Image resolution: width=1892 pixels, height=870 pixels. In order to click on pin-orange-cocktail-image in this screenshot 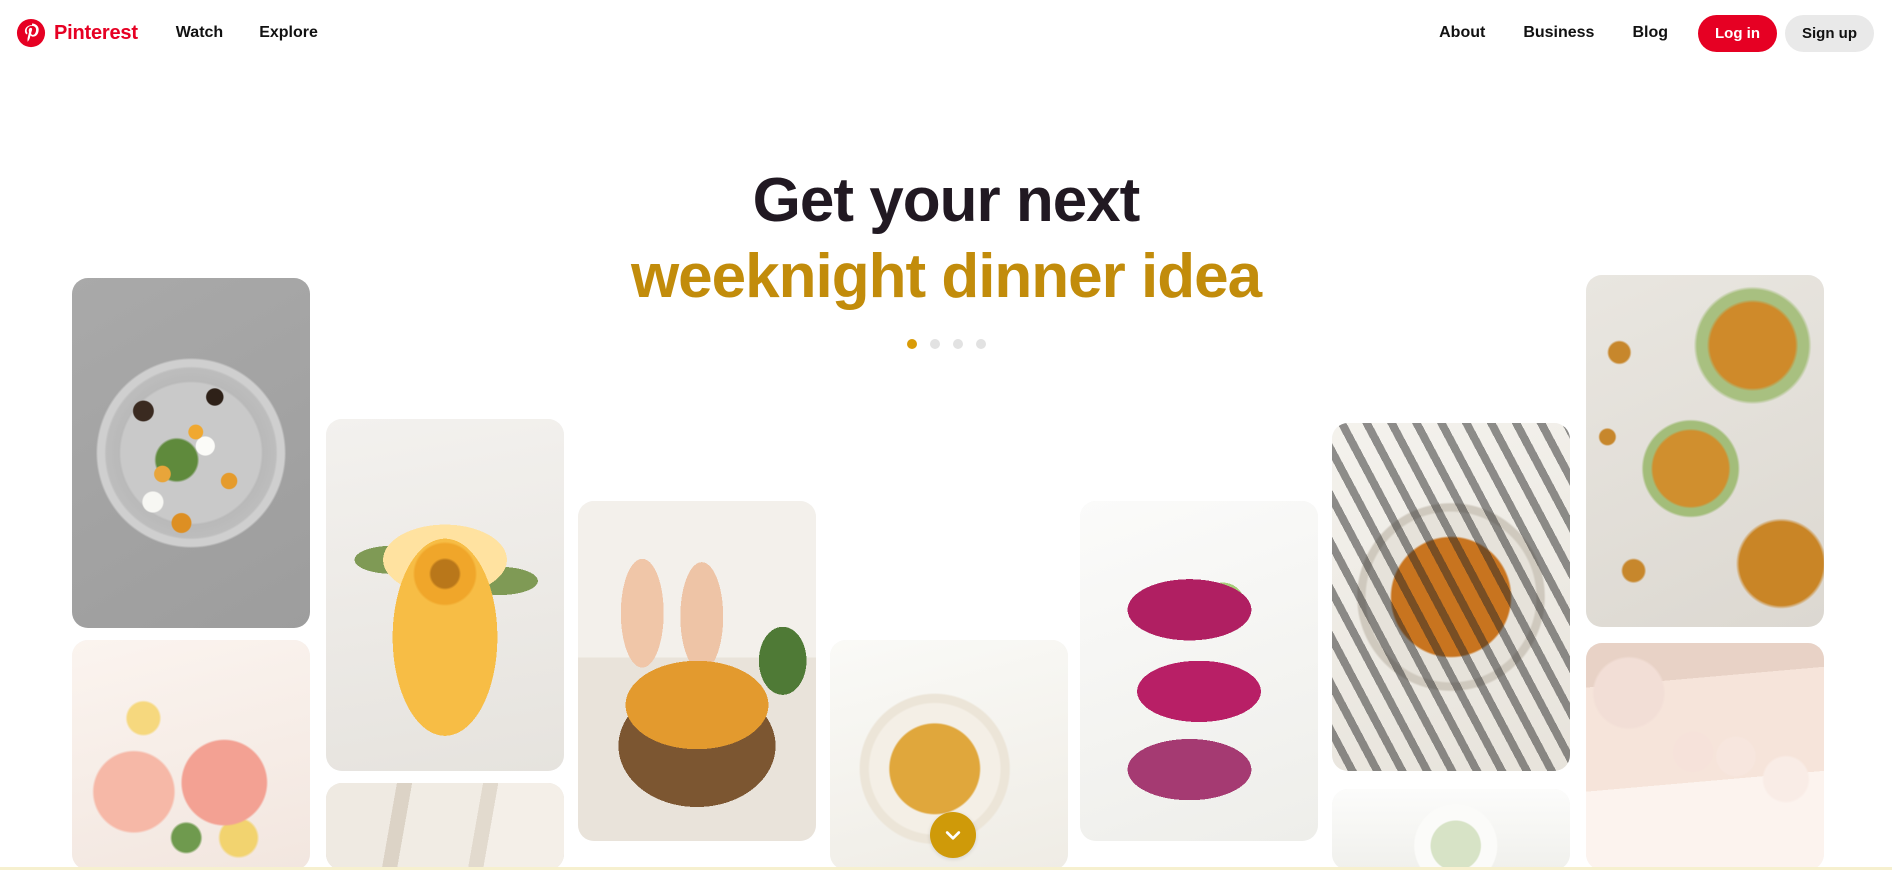, I will do `click(445, 595)`.